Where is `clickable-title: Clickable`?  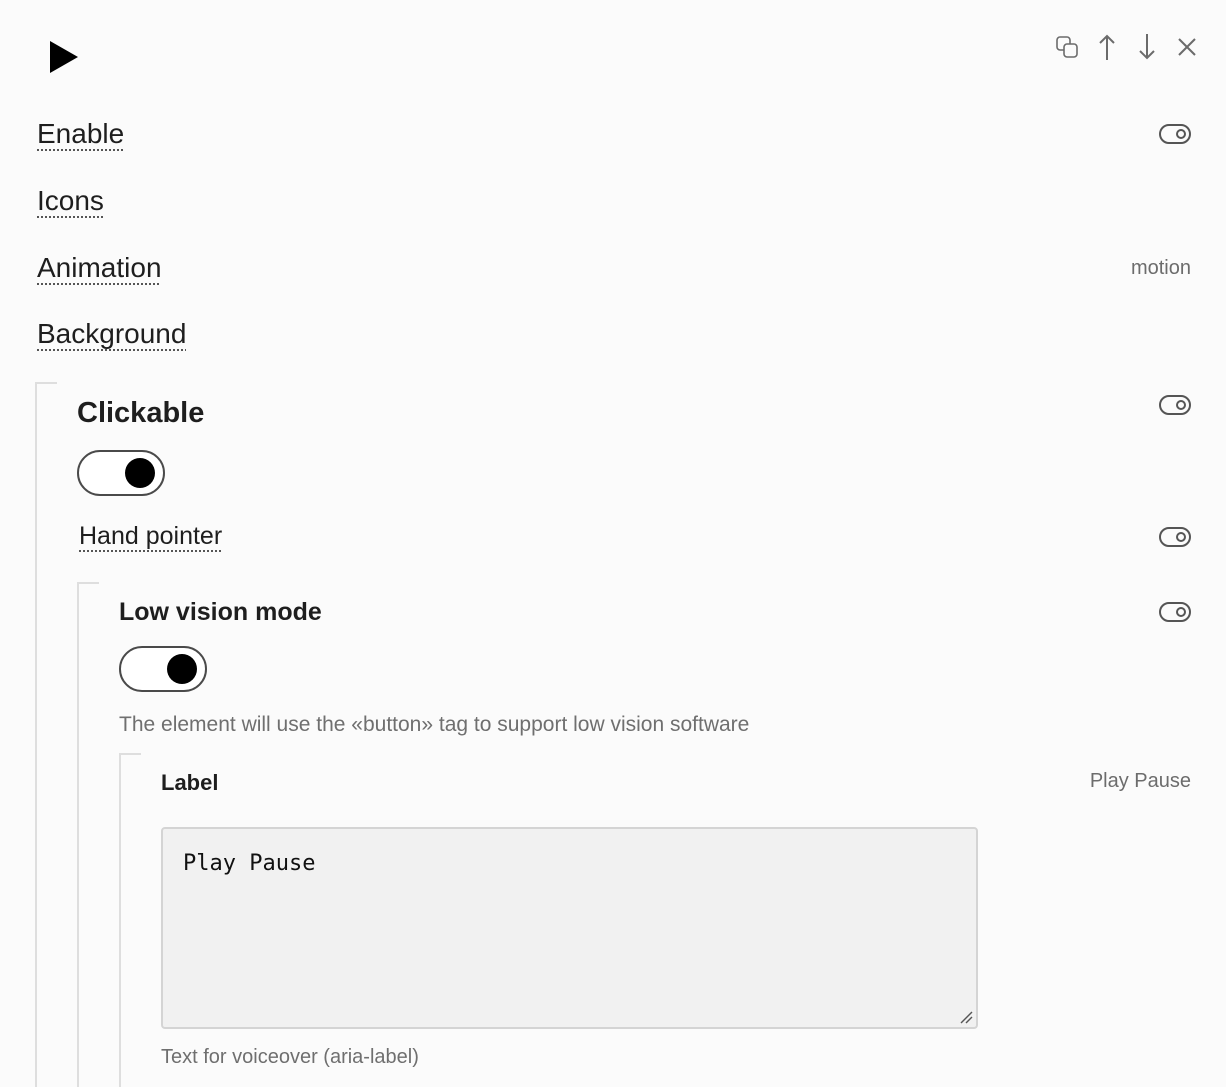 clickable-title: Clickable is located at coordinates (140, 413).